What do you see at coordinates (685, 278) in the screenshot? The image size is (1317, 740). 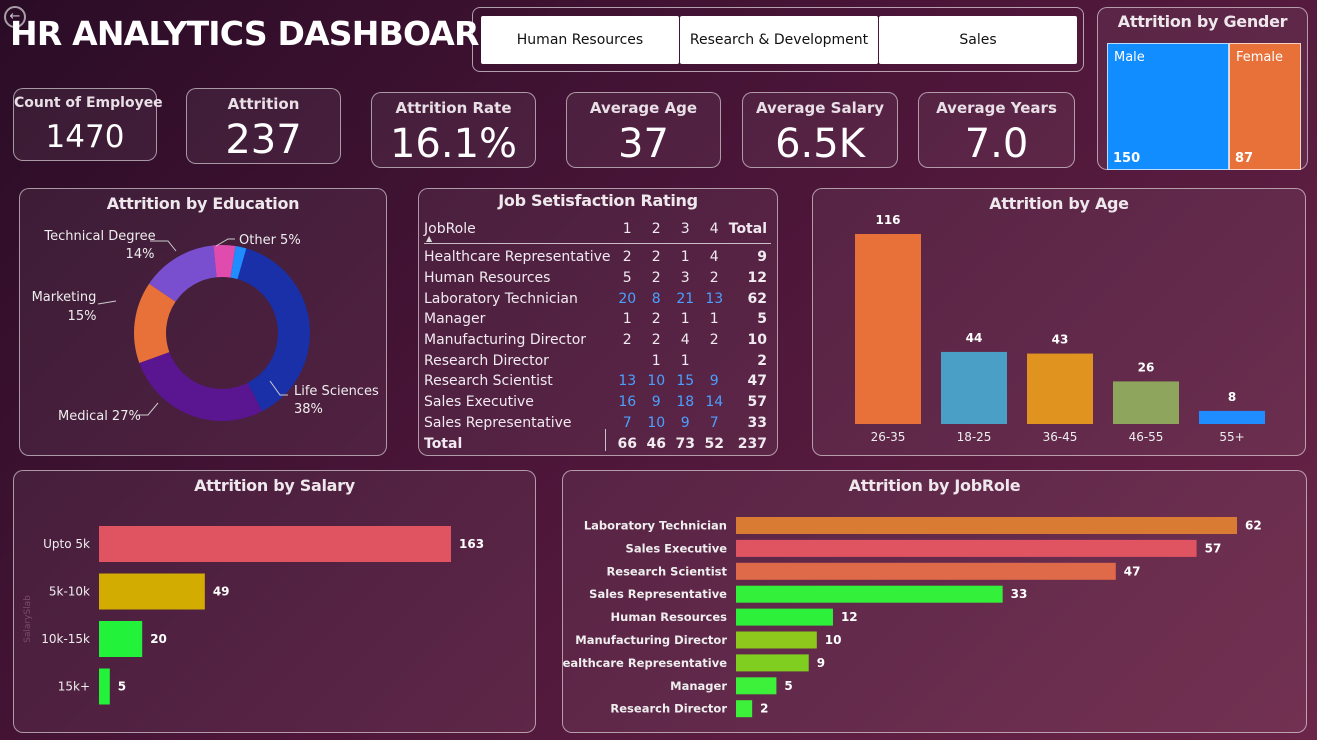 I see `cell-rating-3: 3` at bounding box center [685, 278].